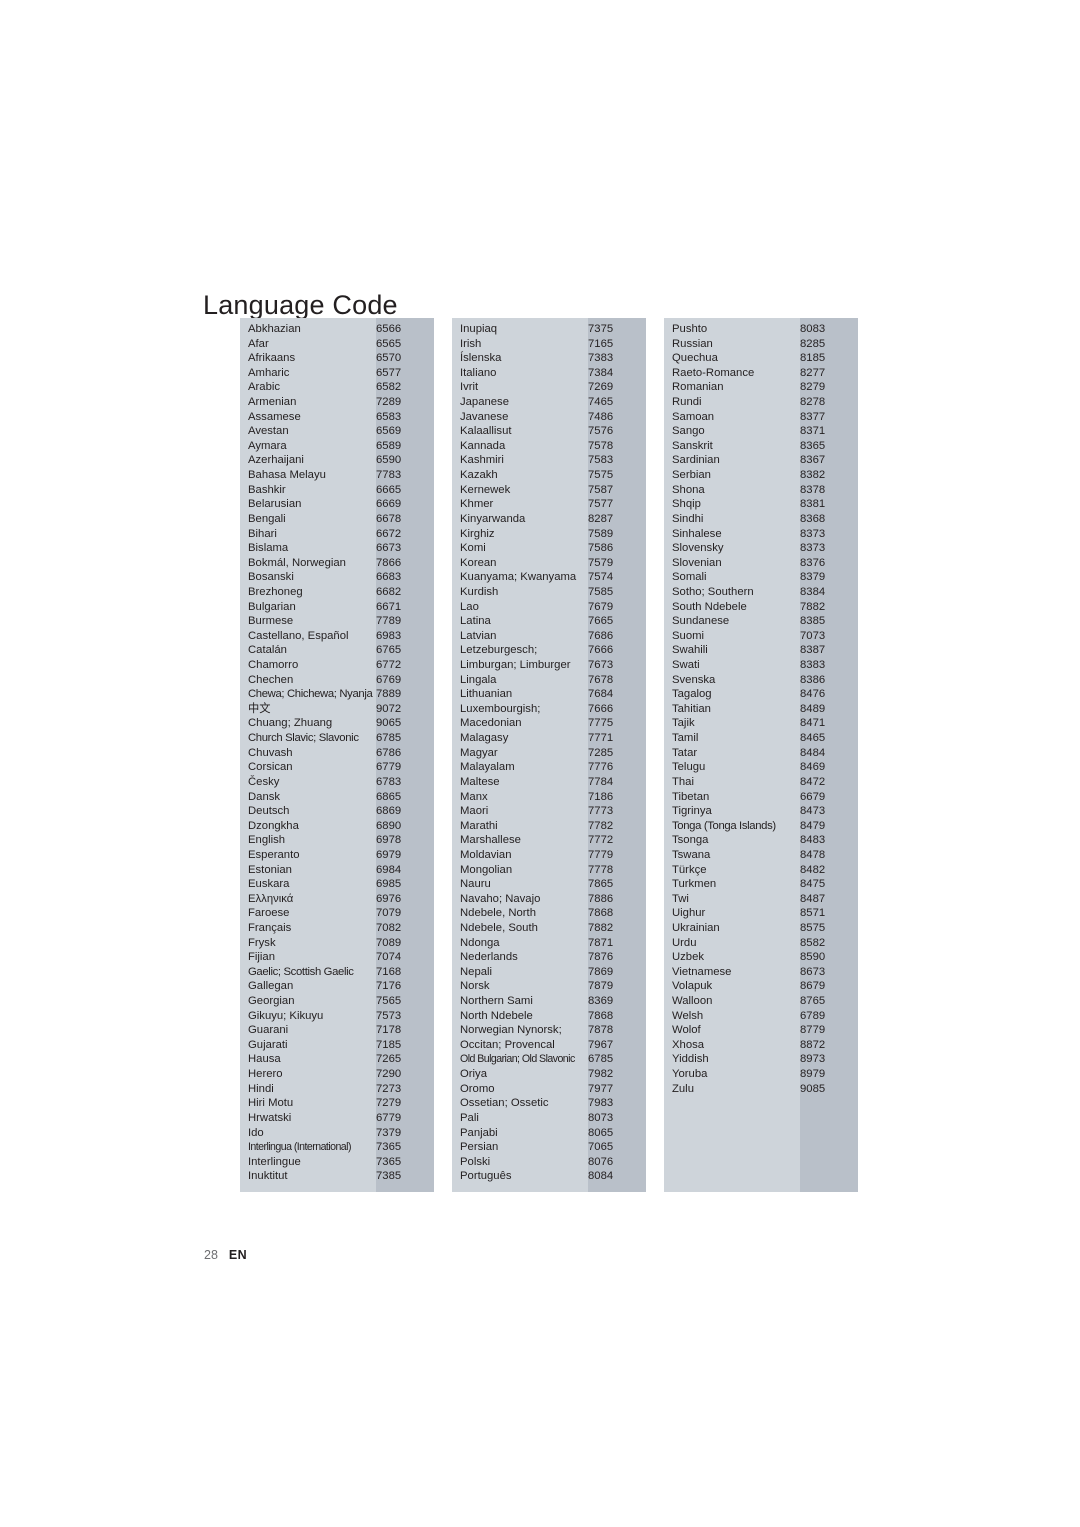 This screenshot has height=1527, width=1080. Describe the element at coordinates (601, 1088) in the screenshot. I see `language-code-value: 7977` at that location.